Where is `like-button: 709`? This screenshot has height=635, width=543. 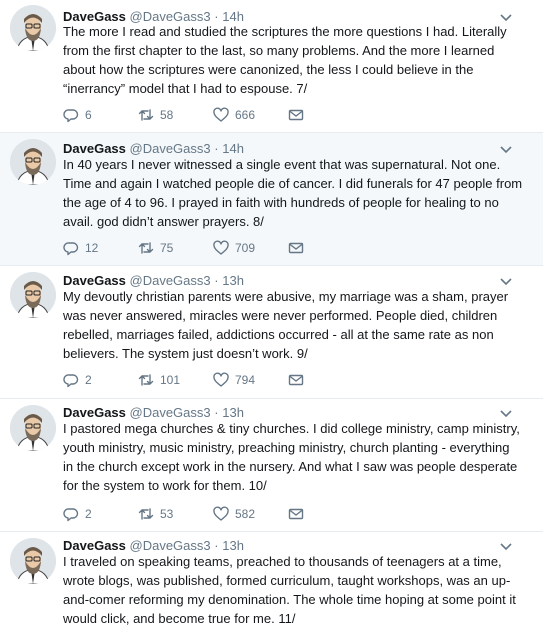 like-button: 709 is located at coordinates (250, 248).